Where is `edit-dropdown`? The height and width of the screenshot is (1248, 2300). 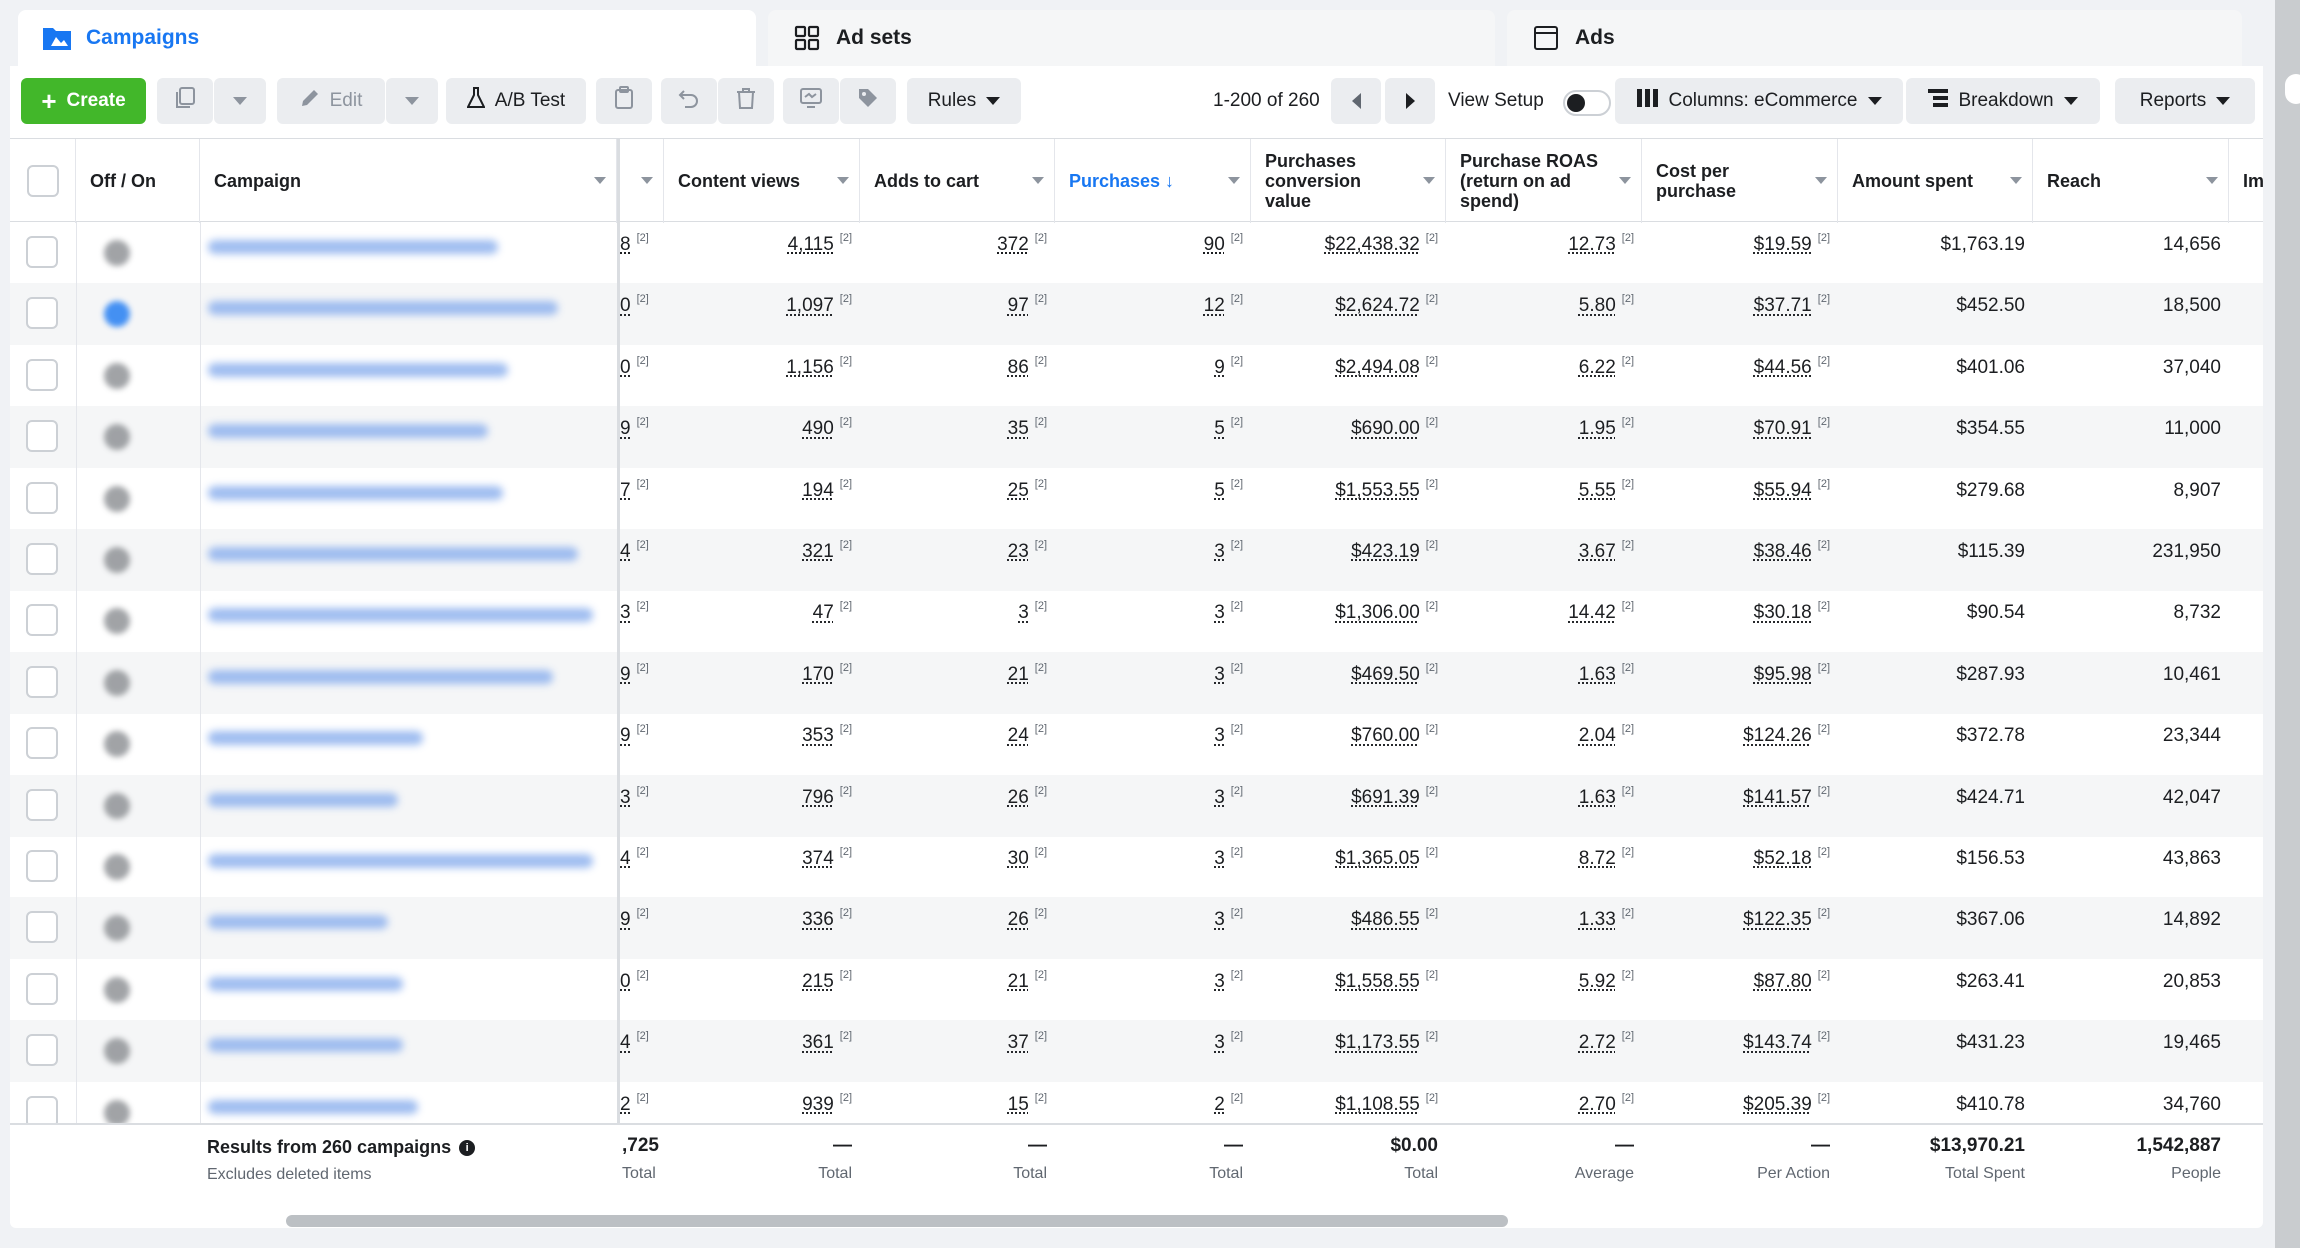 edit-dropdown is located at coordinates (412, 101).